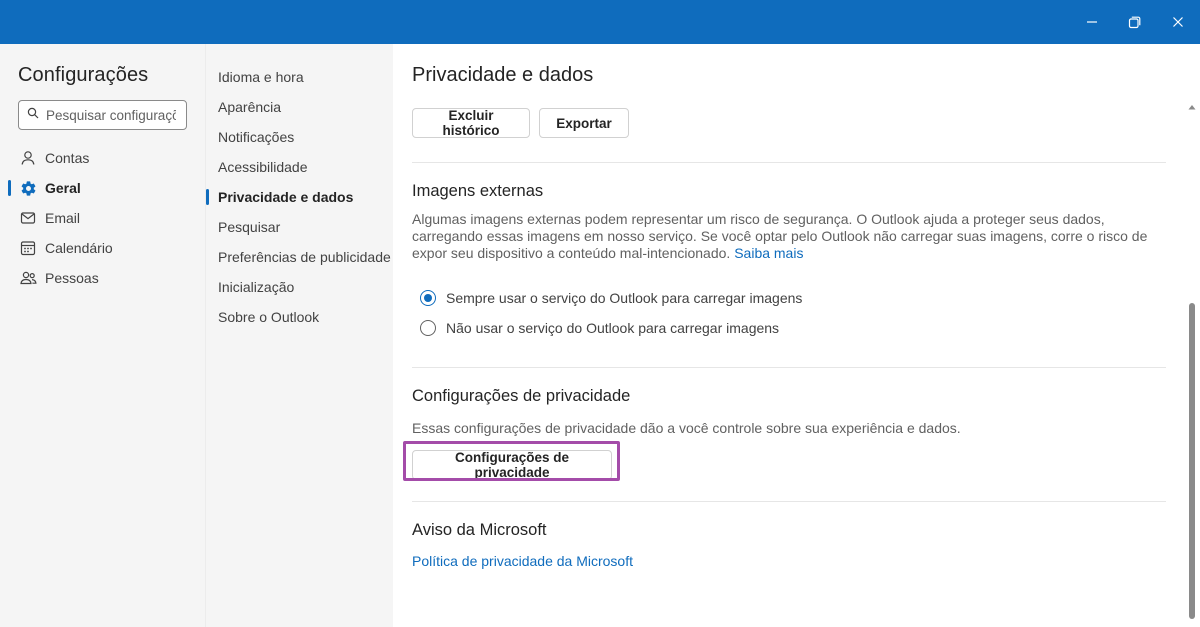 The height and width of the screenshot is (627, 1200). I want to click on sidebar-item-label: Contas, so click(67, 158).